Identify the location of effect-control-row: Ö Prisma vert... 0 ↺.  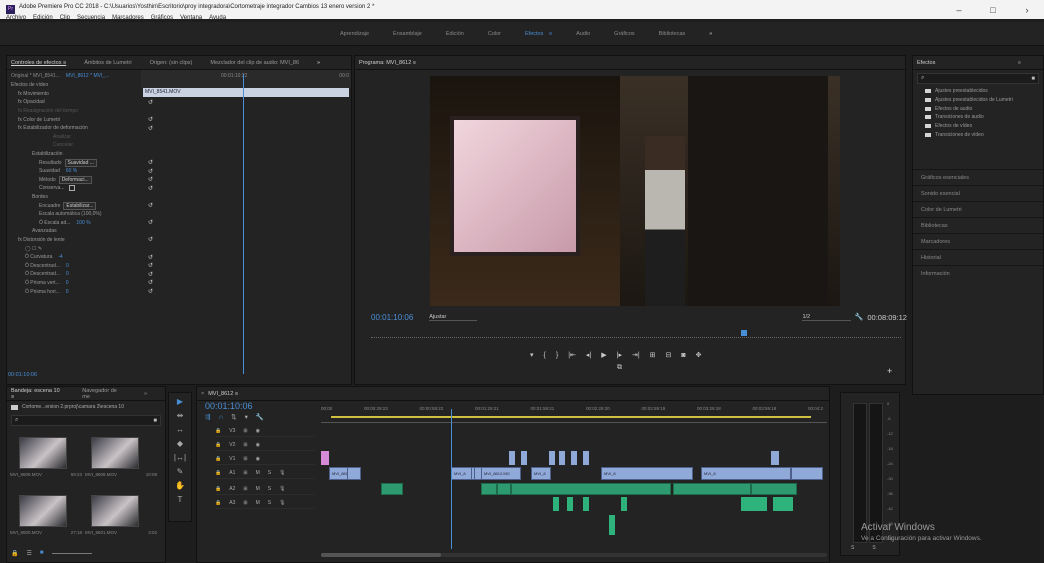
(179, 283).